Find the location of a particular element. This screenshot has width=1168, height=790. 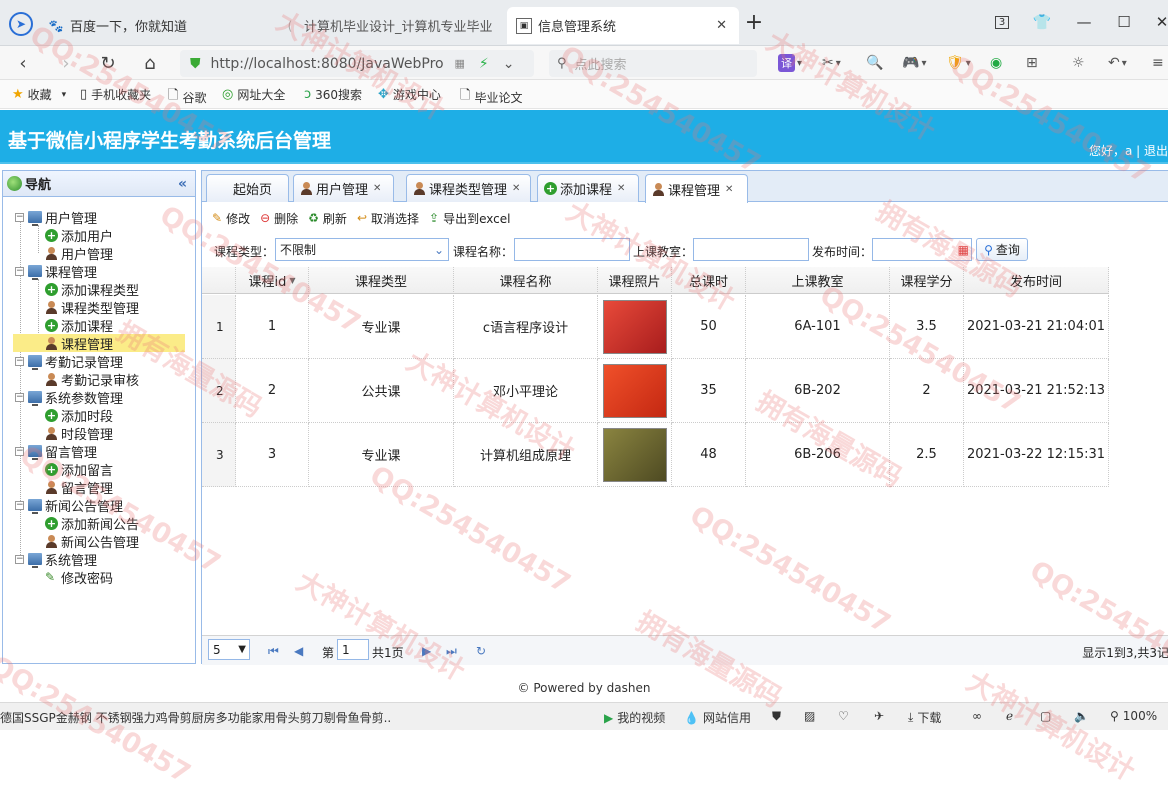

collapse-icon: « is located at coordinates (182, 184).